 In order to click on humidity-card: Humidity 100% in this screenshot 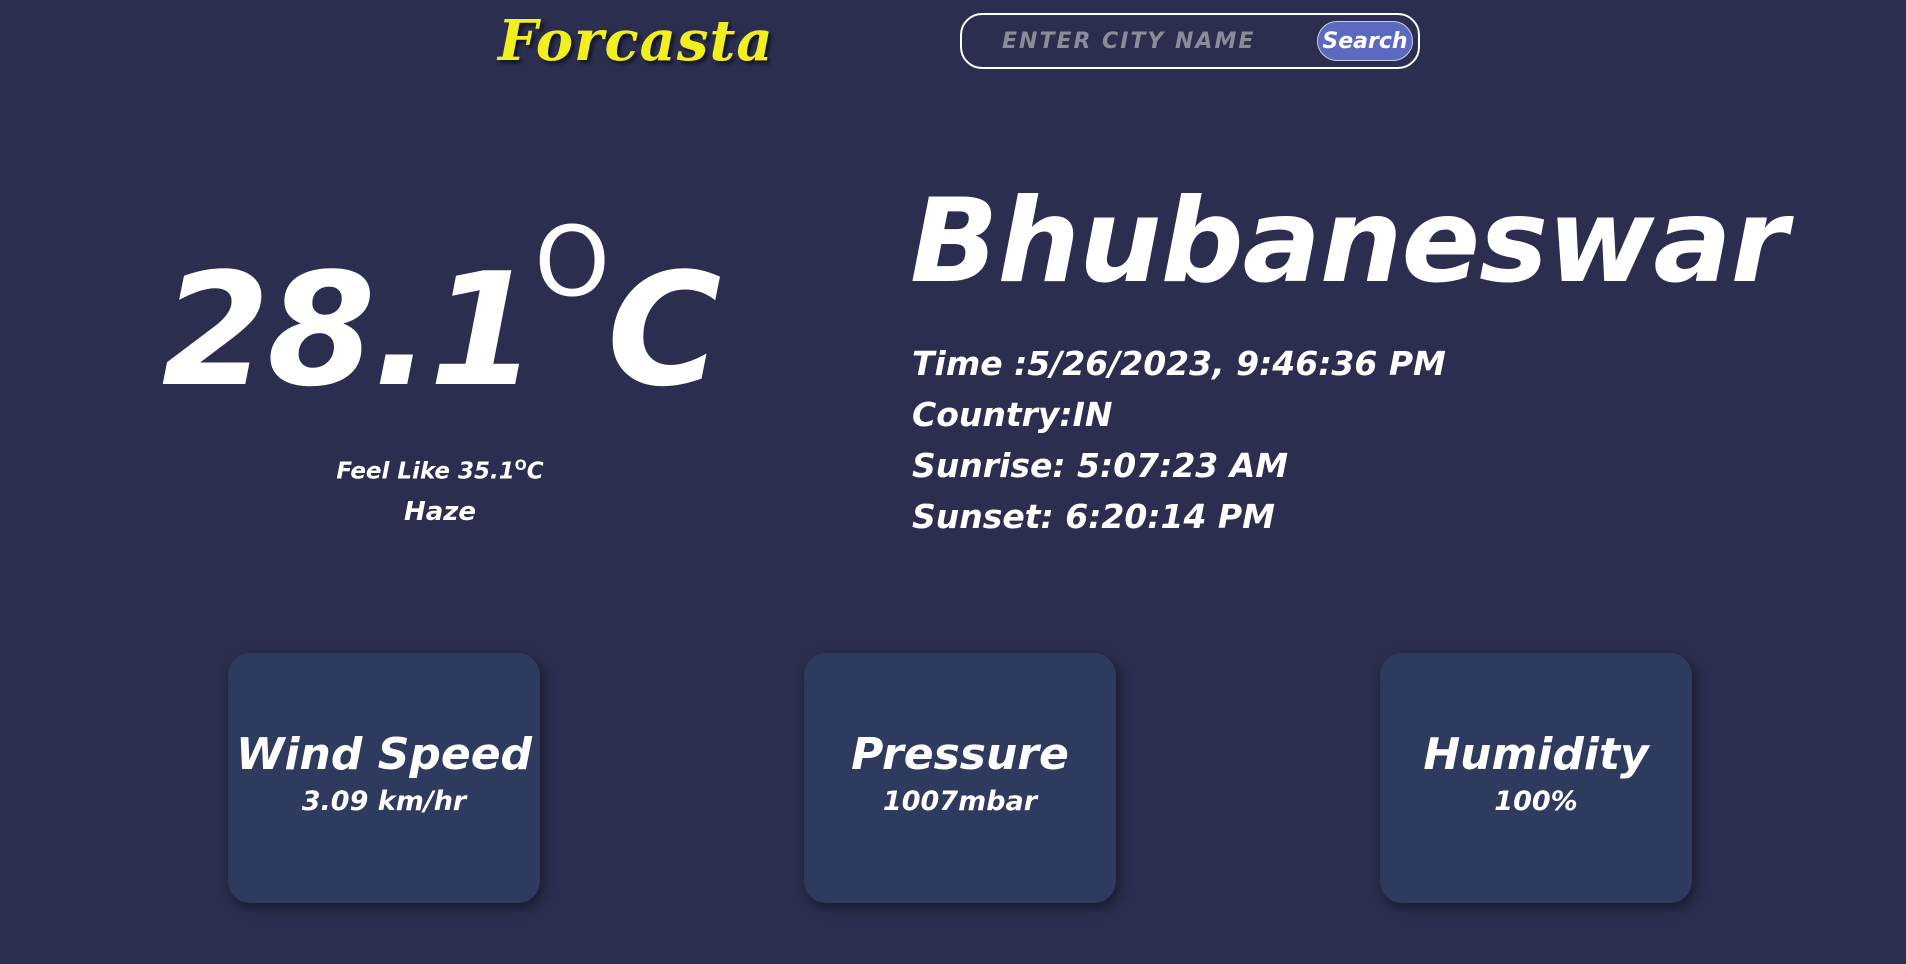, I will do `click(1536, 778)`.